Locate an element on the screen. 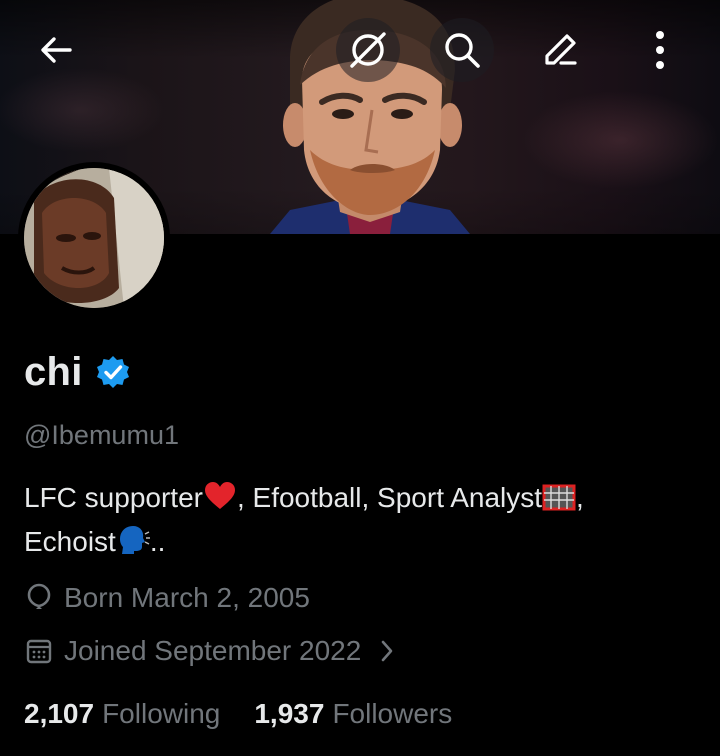 The image size is (720, 756). search-button is located at coordinates (462, 50).